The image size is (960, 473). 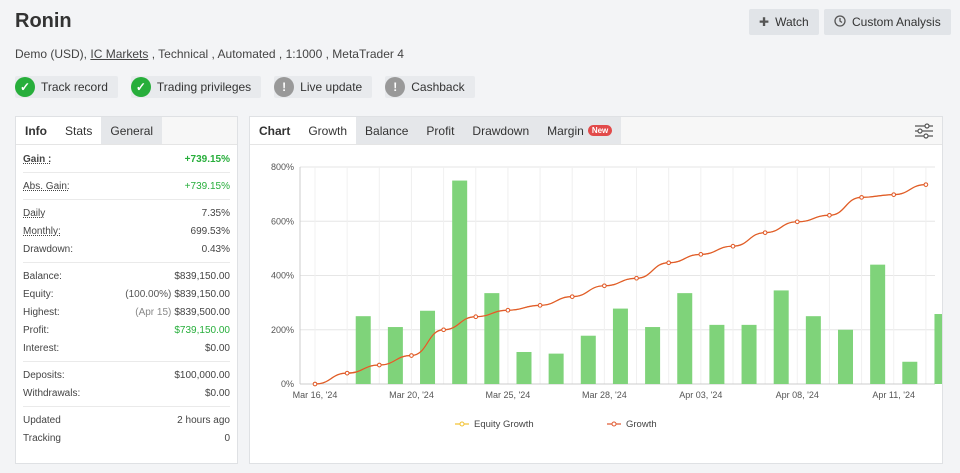 I want to click on y-tick-label: 0%, so click(x=287, y=384).